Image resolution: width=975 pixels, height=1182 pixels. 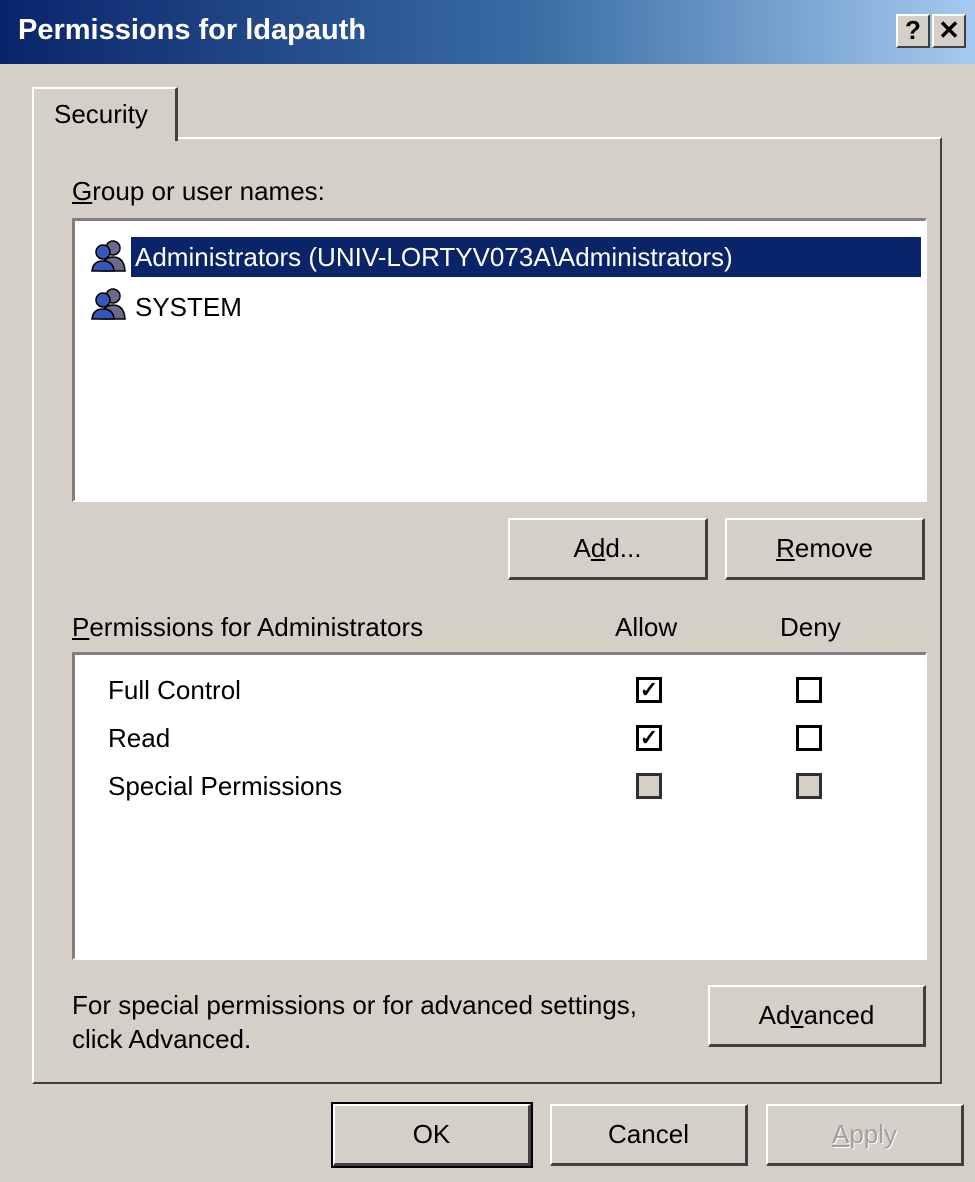 What do you see at coordinates (192, 30) in the screenshot?
I see `window-title: Permissions for ldapauth` at bounding box center [192, 30].